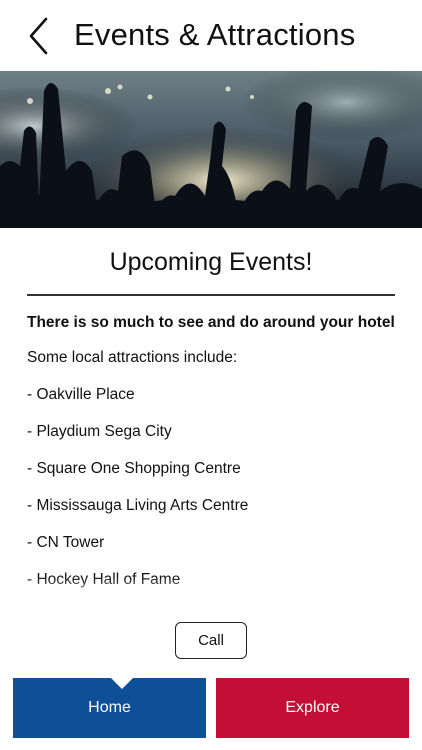 This screenshot has width=422, height=750. What do you see at coordinates (99, 431) in the screenshot?
I see `list-item: - Playdium Sega City` at bounding box center [99, 431].